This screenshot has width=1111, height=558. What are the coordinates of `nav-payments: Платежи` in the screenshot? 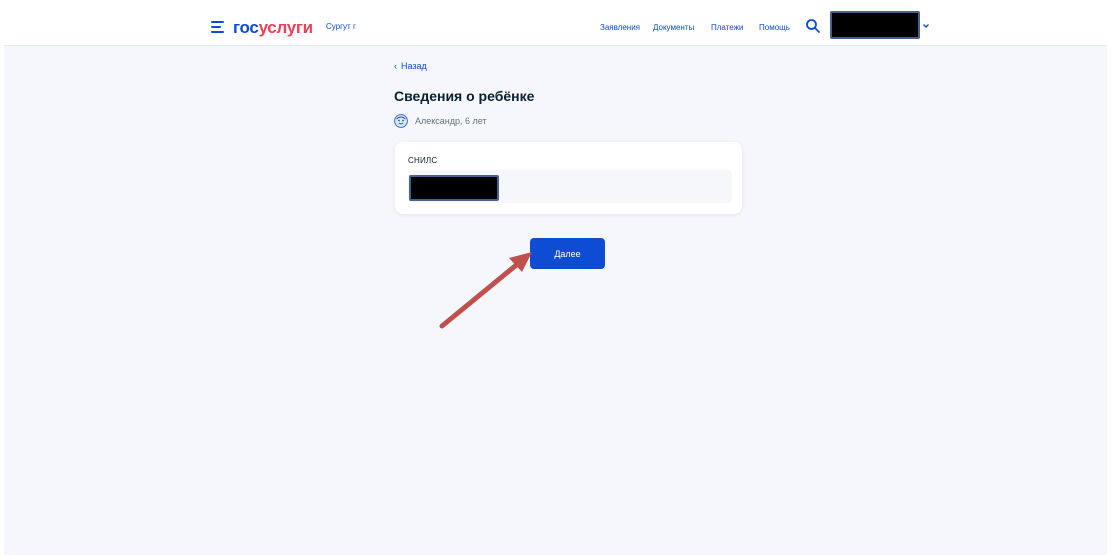 It's located at (727, 27).